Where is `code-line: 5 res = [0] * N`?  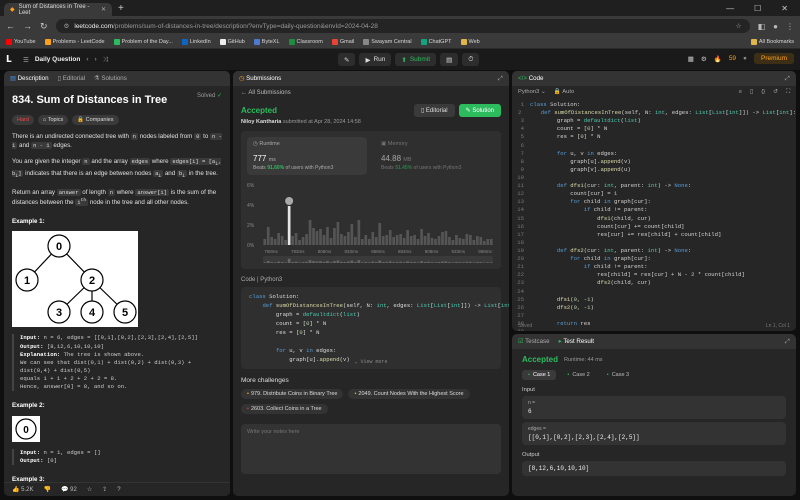 code-line: 5 res = [0] * N is located at coordinates (654, 137).